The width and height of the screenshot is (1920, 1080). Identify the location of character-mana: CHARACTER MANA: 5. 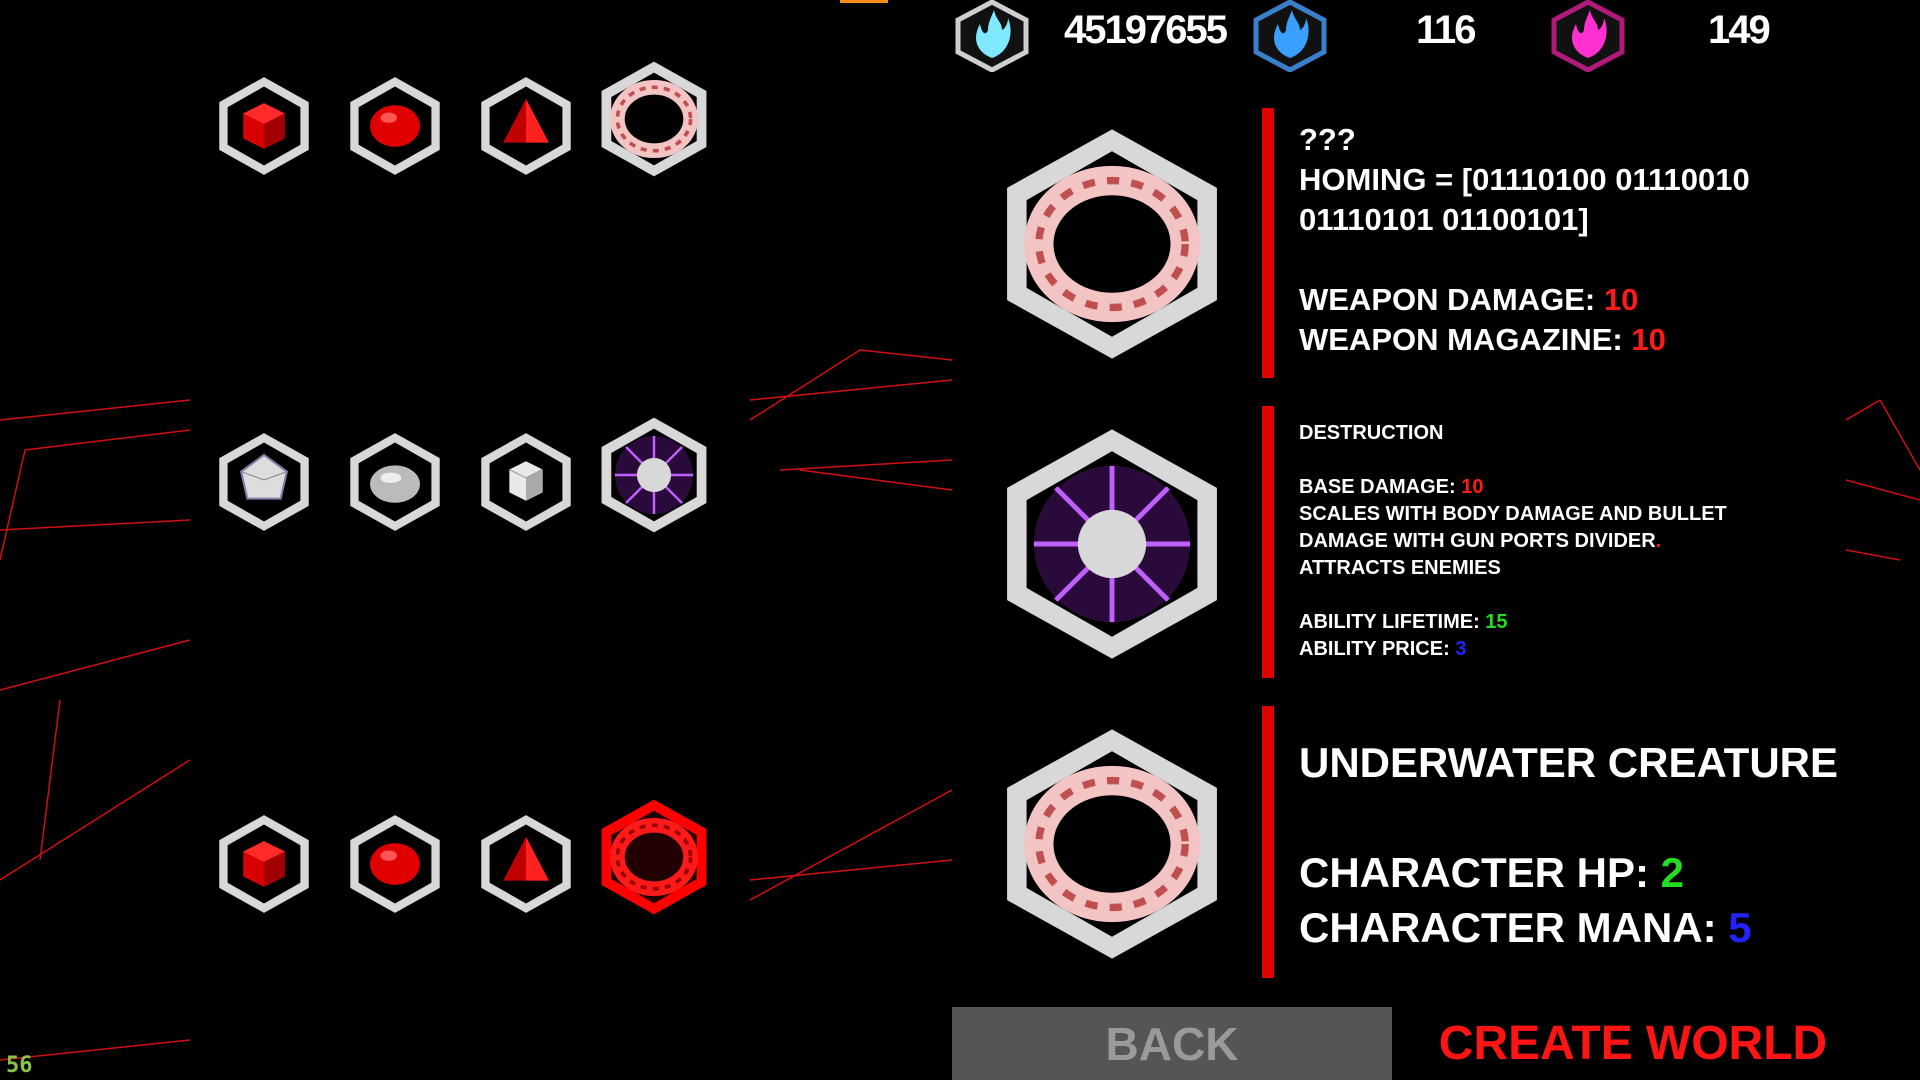
(1579, 927).